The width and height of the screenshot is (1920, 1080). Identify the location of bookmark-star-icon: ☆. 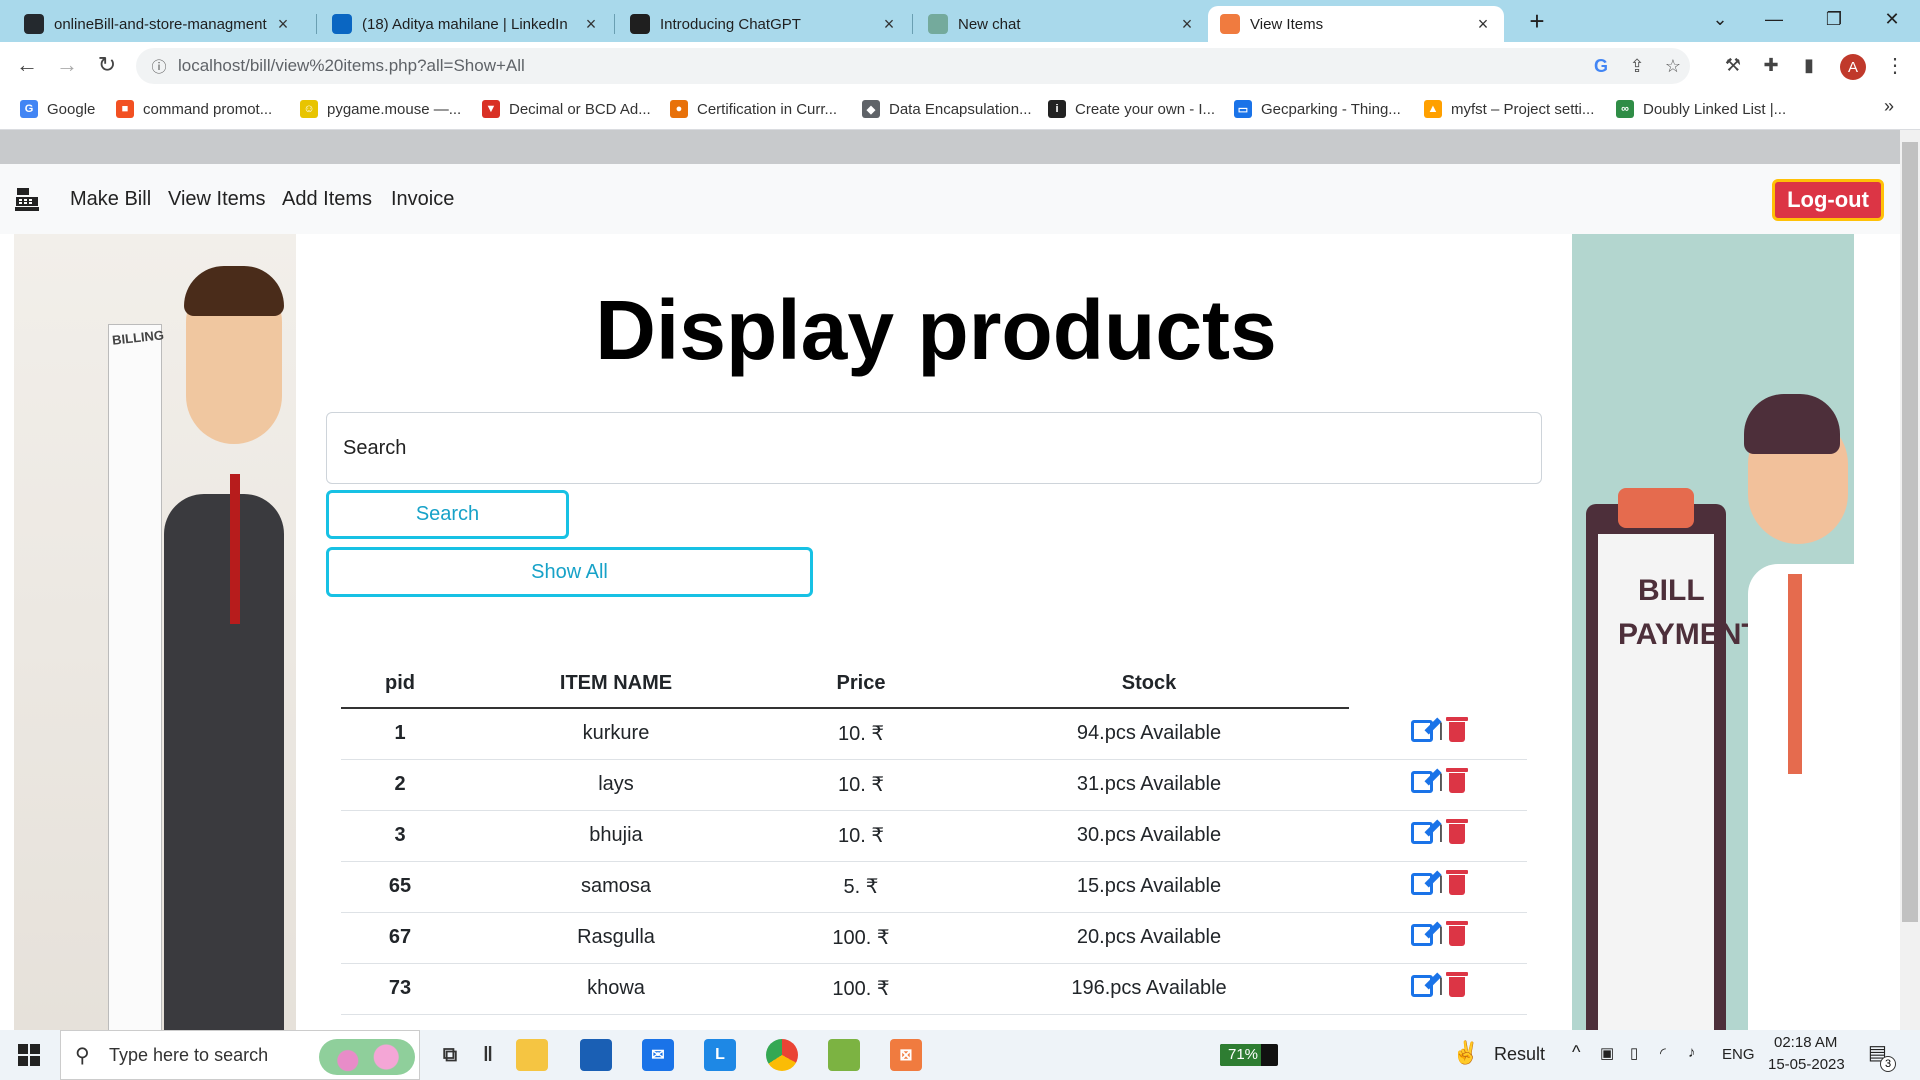
(1673, 66).